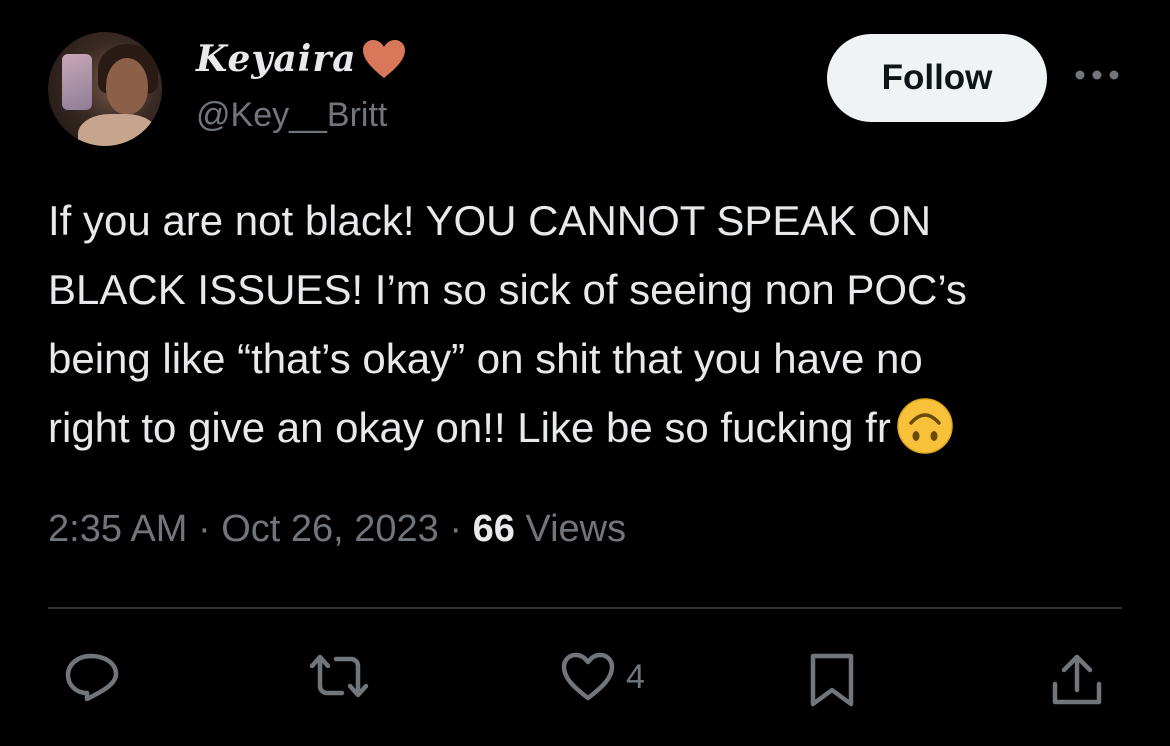 This screenshot has height=746, width=1170. Describe the element at coordinates (330, 529) in the screenshot. I see `tweet-date: Oct 26, 2023` at that location.